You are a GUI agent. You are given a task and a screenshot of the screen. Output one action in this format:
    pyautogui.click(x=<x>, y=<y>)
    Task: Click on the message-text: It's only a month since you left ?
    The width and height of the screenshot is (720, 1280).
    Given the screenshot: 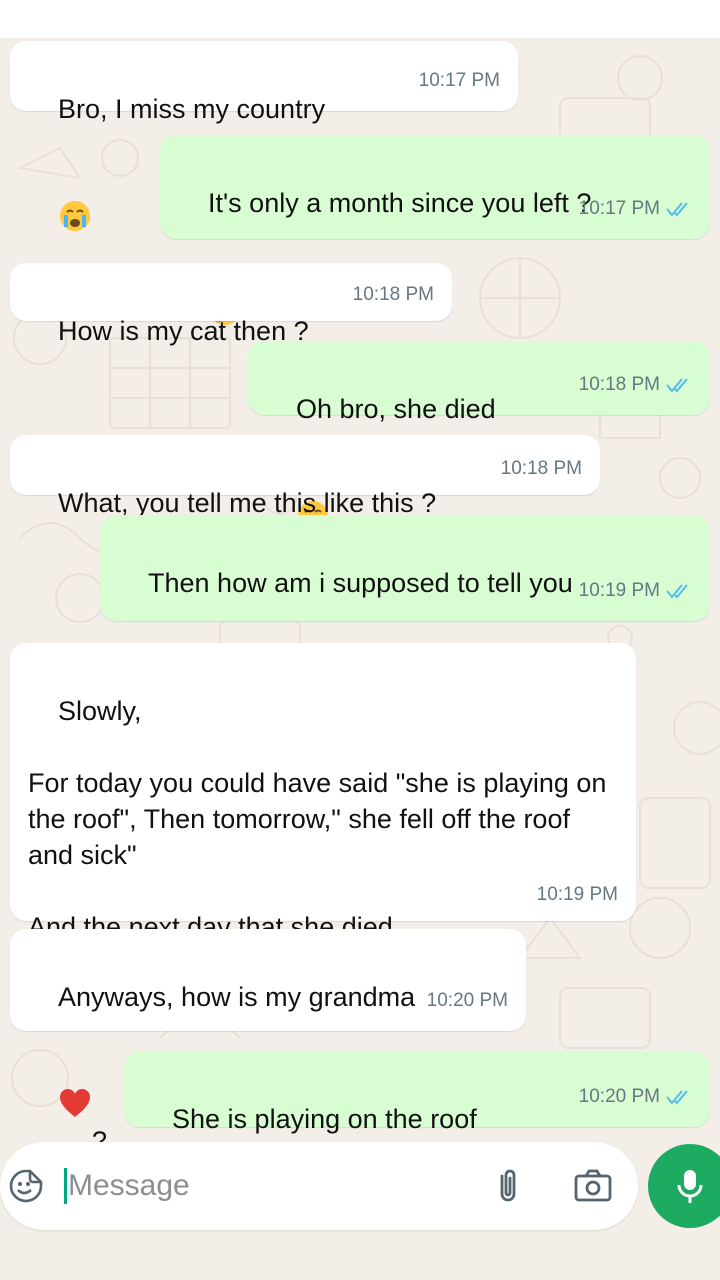 What is the action you would take?
    pyautogui.click(x=400, y=203)
    